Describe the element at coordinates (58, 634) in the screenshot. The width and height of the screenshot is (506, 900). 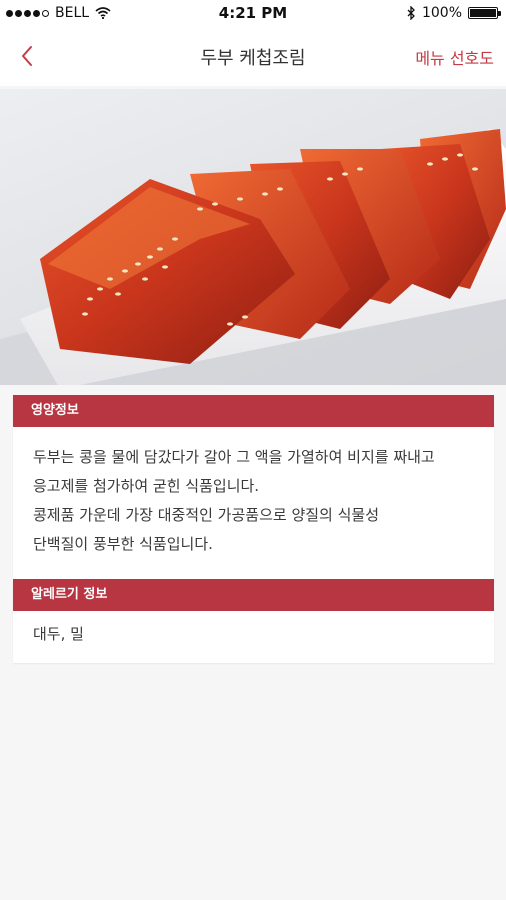
I see `allergy-text: 대두, 밀` at that location.